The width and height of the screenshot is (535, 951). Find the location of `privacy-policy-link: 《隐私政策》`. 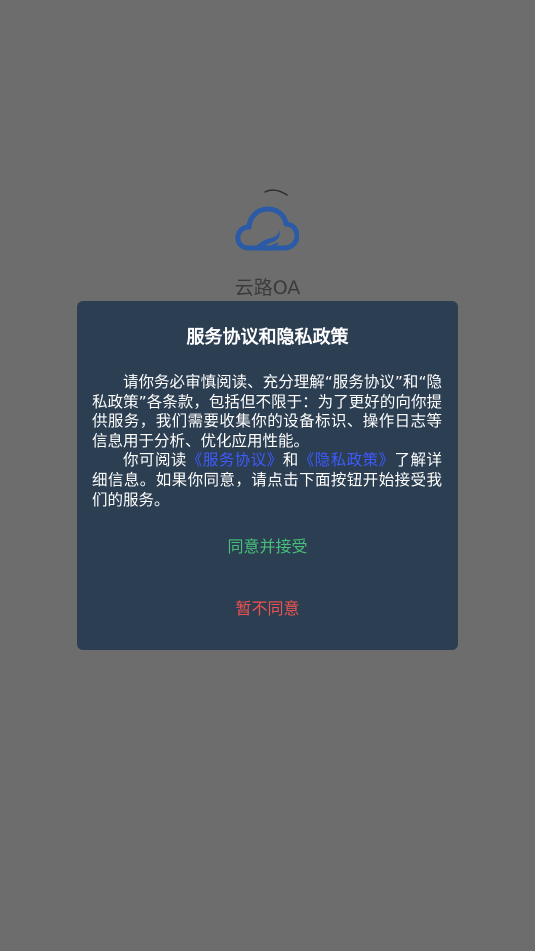

privacy-policy-link: 《隐私政策》 is located at coordinates (347, 460).